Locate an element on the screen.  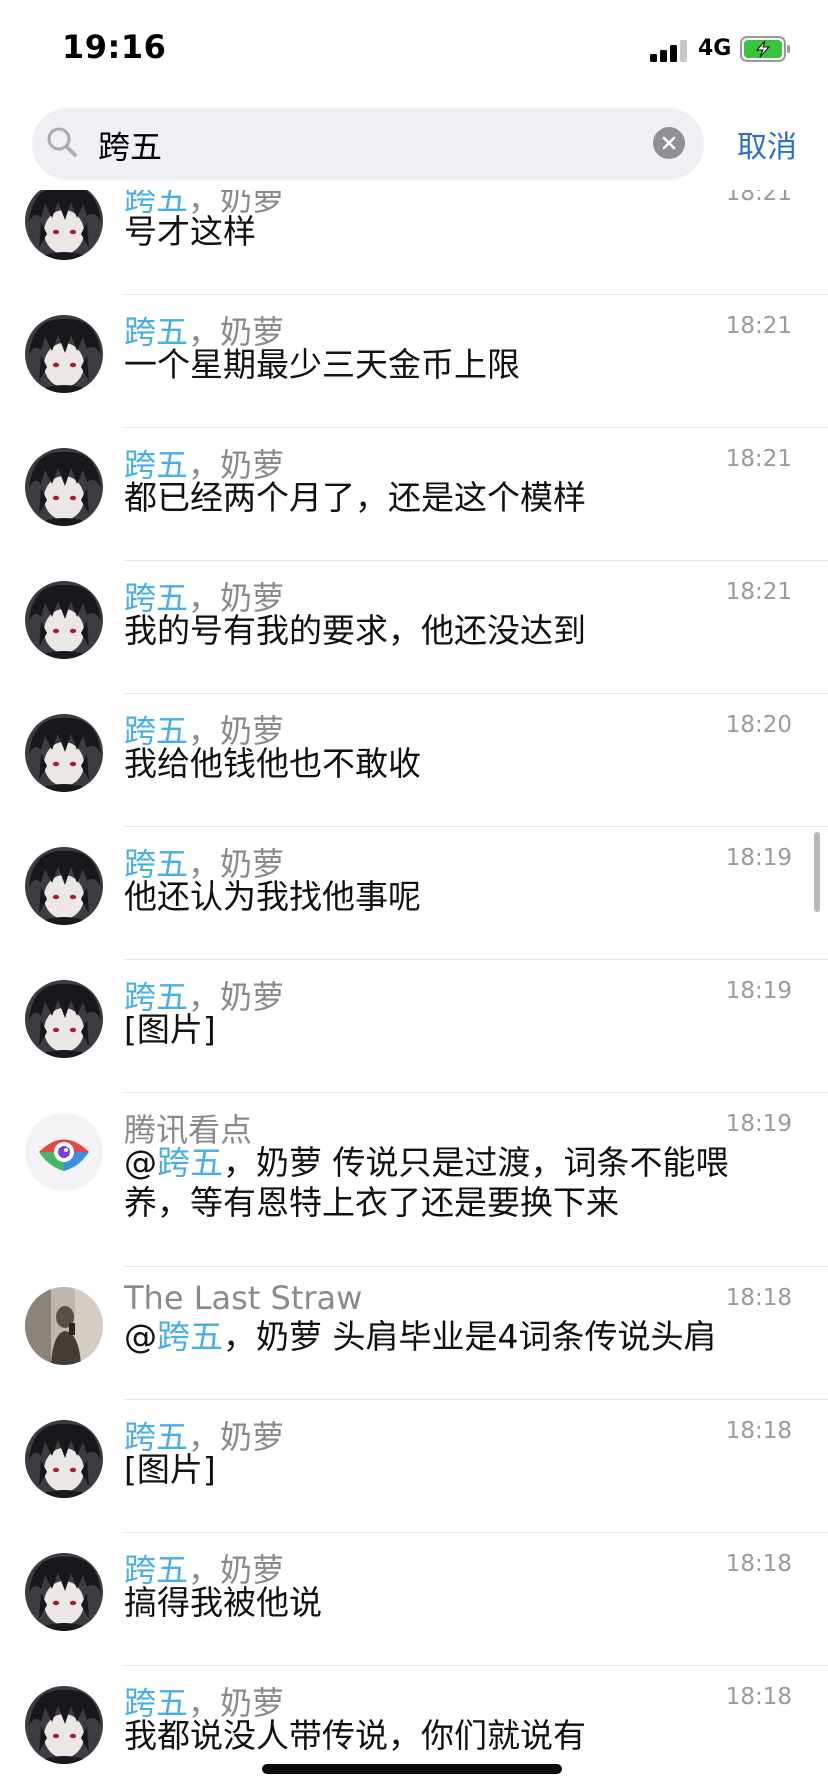
sender-rest: The Last Straw is located at coordinates (243, 1298).